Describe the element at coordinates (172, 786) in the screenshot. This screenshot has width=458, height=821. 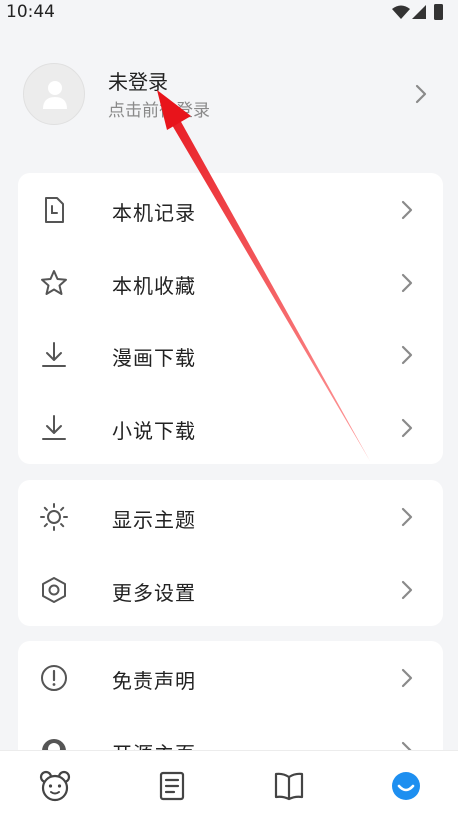
I see `news-icon` at that location.